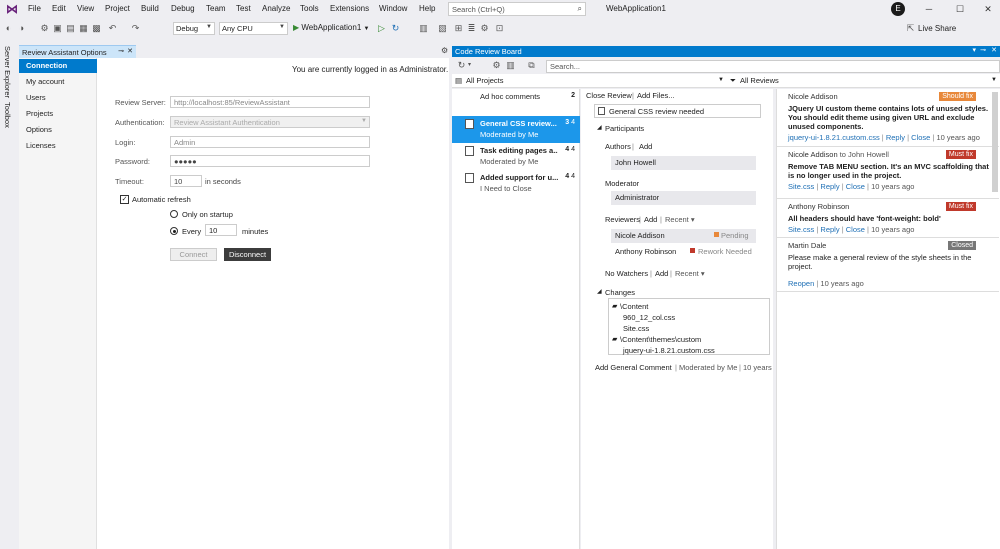  I want to click on review-server-input: http://localhost:85/ReviewAssistant, so click(270, 102).